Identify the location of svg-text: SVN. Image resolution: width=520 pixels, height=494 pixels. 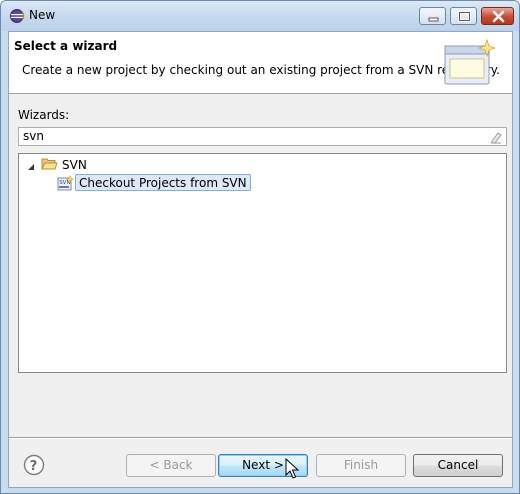
(64, 183).